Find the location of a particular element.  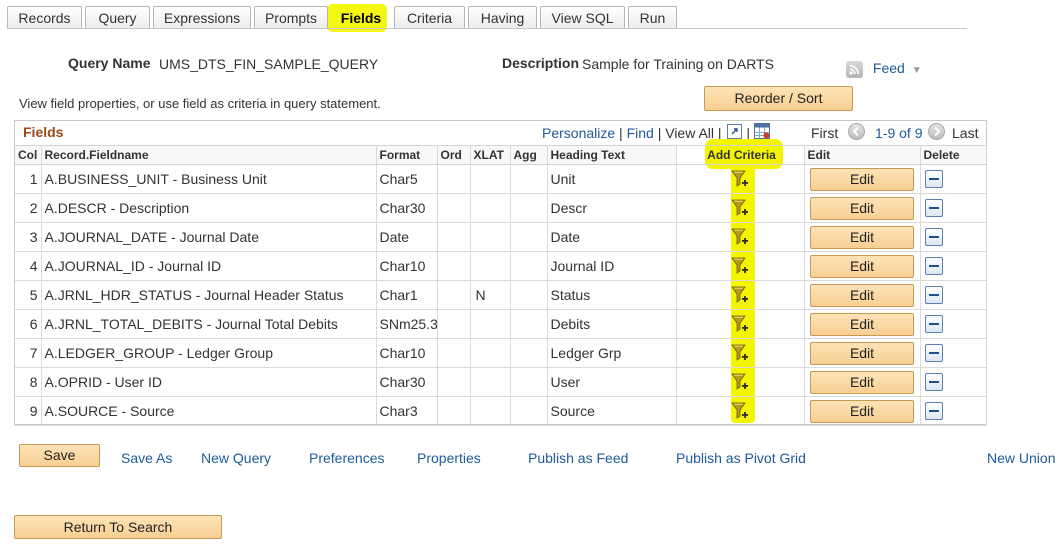

grid-title: Fields is located at coordinates (43, 132).